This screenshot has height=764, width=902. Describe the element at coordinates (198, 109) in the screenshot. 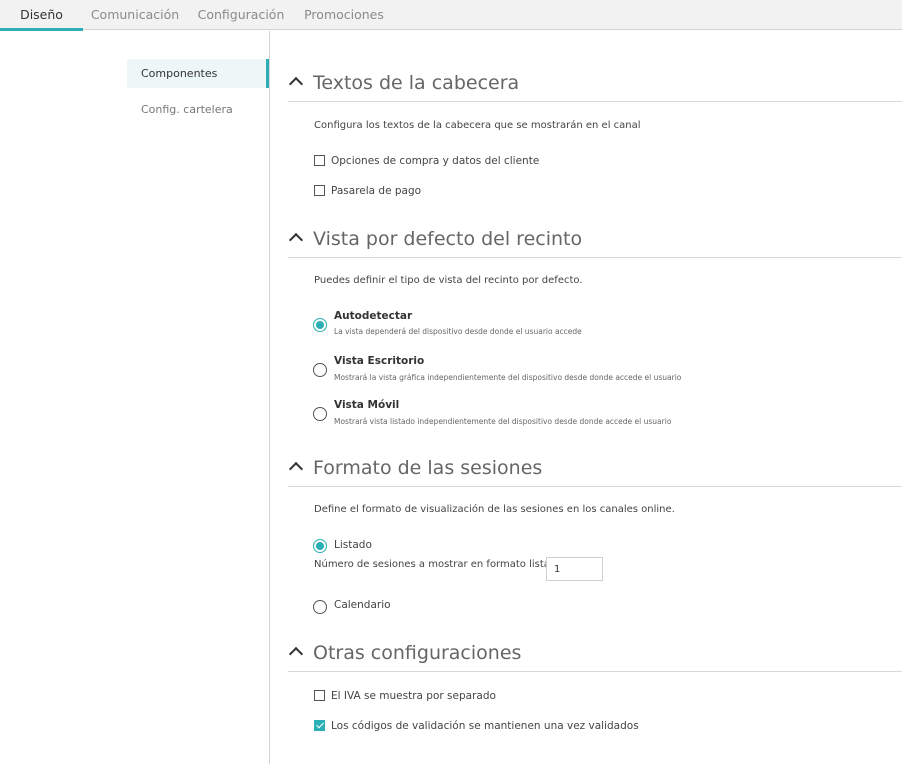

I see `sidebar-item-config-cartelera: Config. cartelera` at that location.